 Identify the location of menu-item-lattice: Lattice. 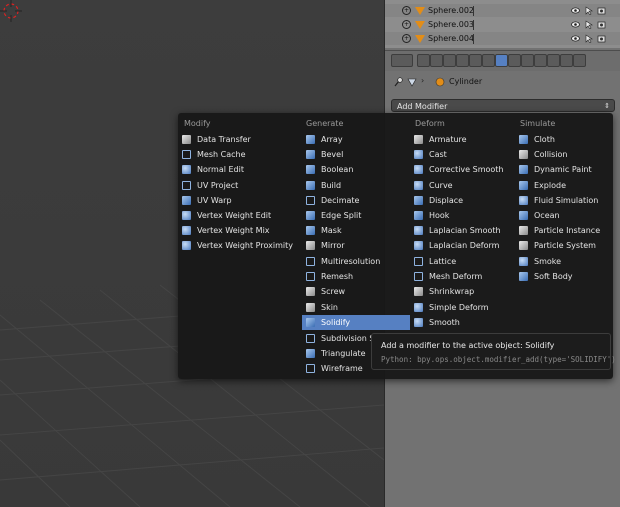
(435, 261).